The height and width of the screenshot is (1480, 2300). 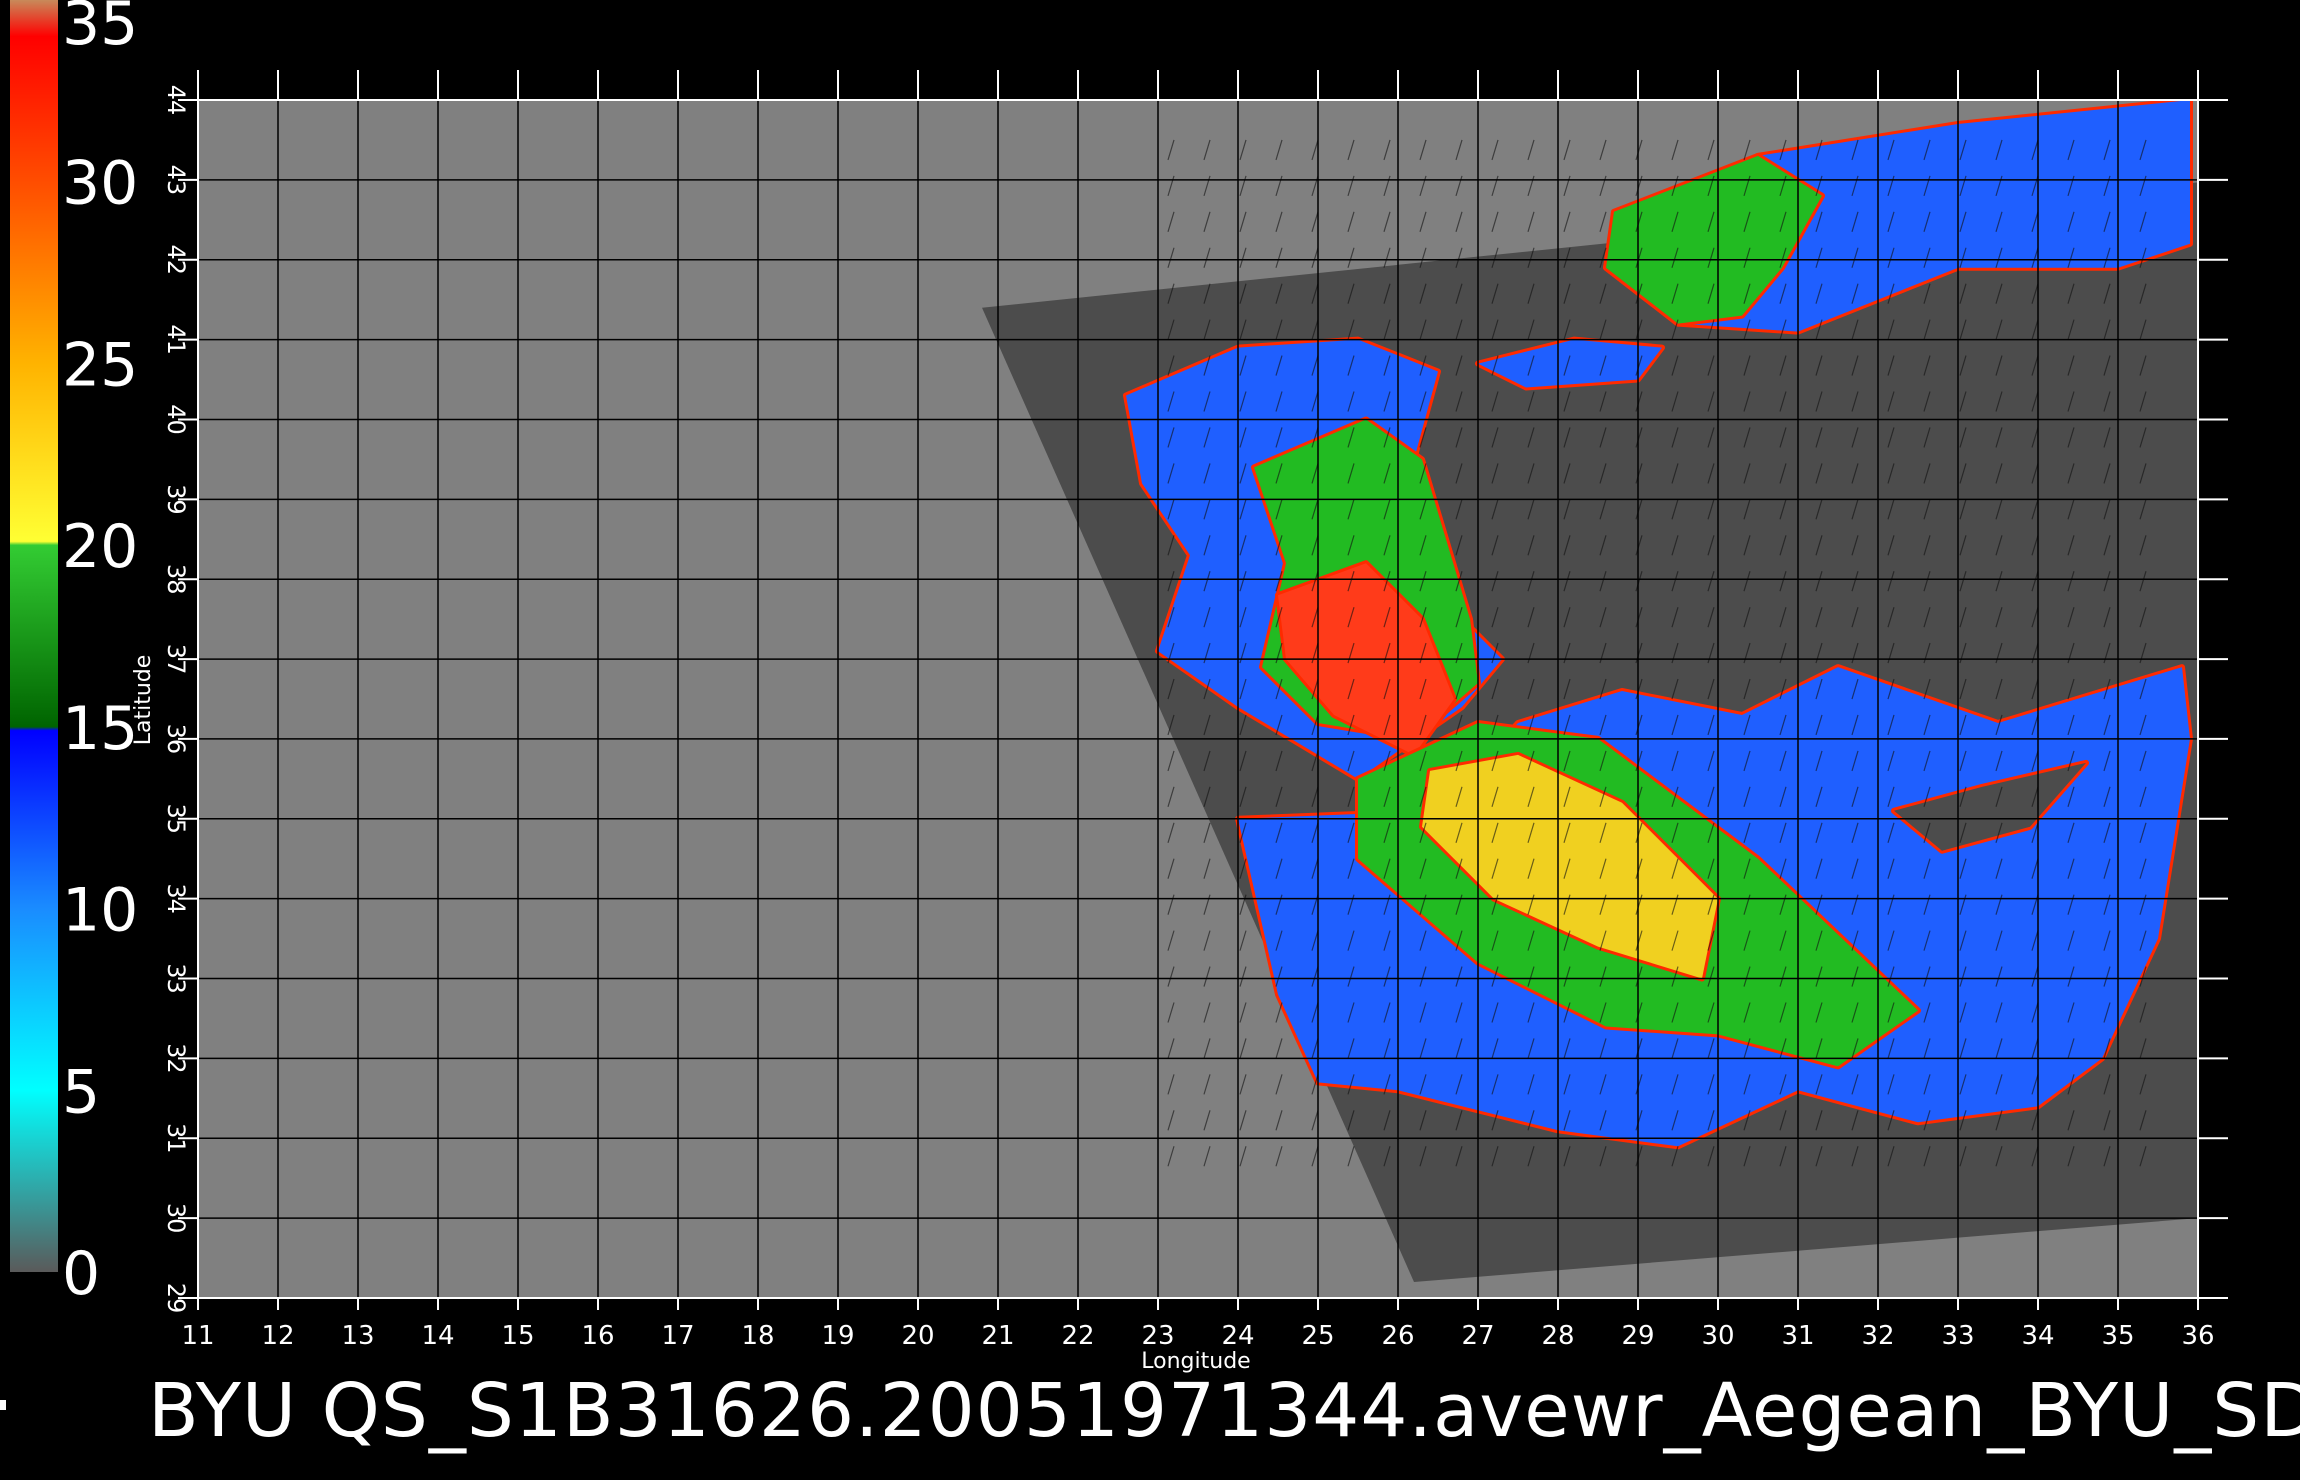 What do you see at coordinates (677, 1336) in the screenshot?
I see `lon-tick-label: 17` at bounding box center [677, 1336].